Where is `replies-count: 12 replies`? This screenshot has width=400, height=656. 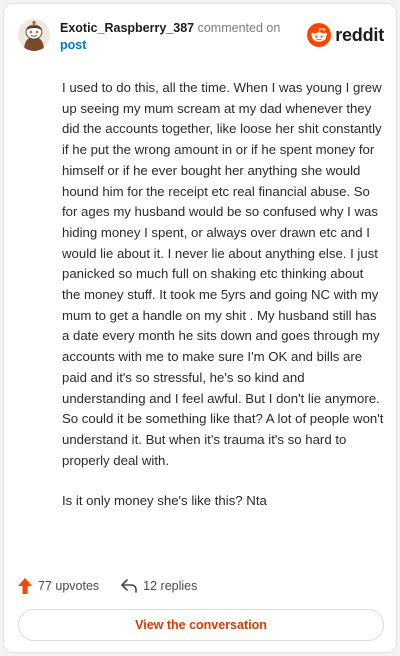
replies-count: 12 replies is located at coordinates (170, 586).